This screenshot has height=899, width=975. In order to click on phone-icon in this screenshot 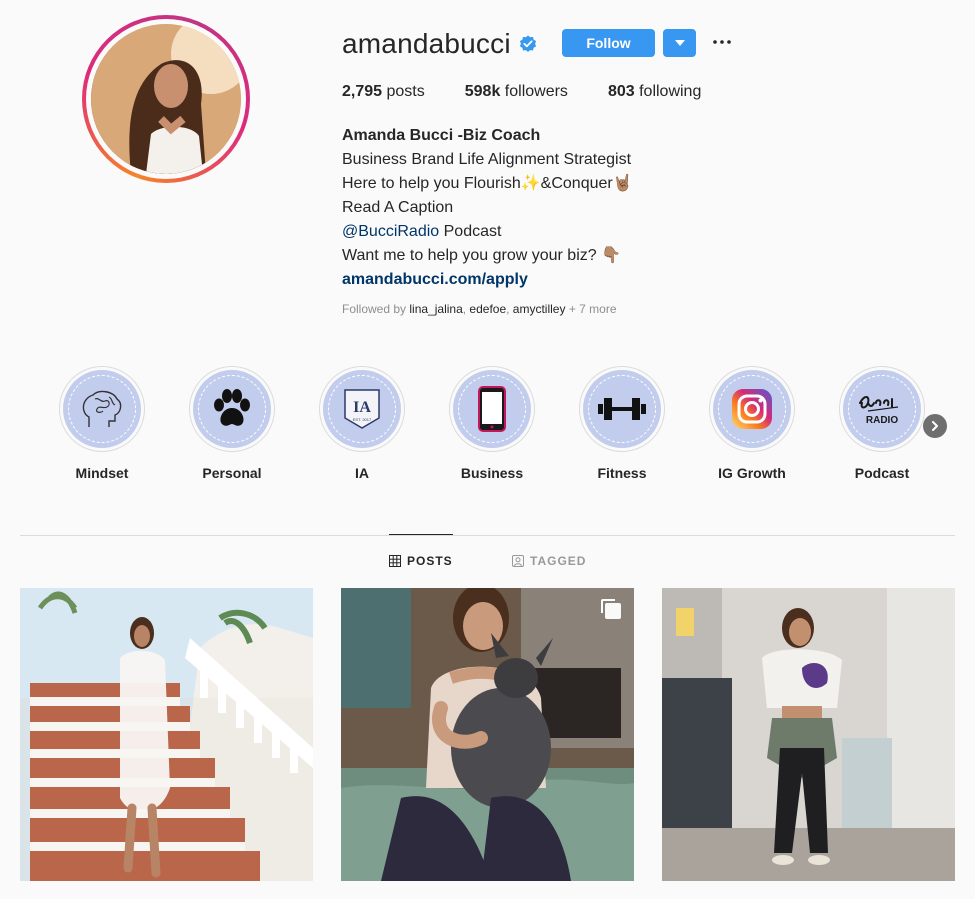, I will do `click(492, 409)`.